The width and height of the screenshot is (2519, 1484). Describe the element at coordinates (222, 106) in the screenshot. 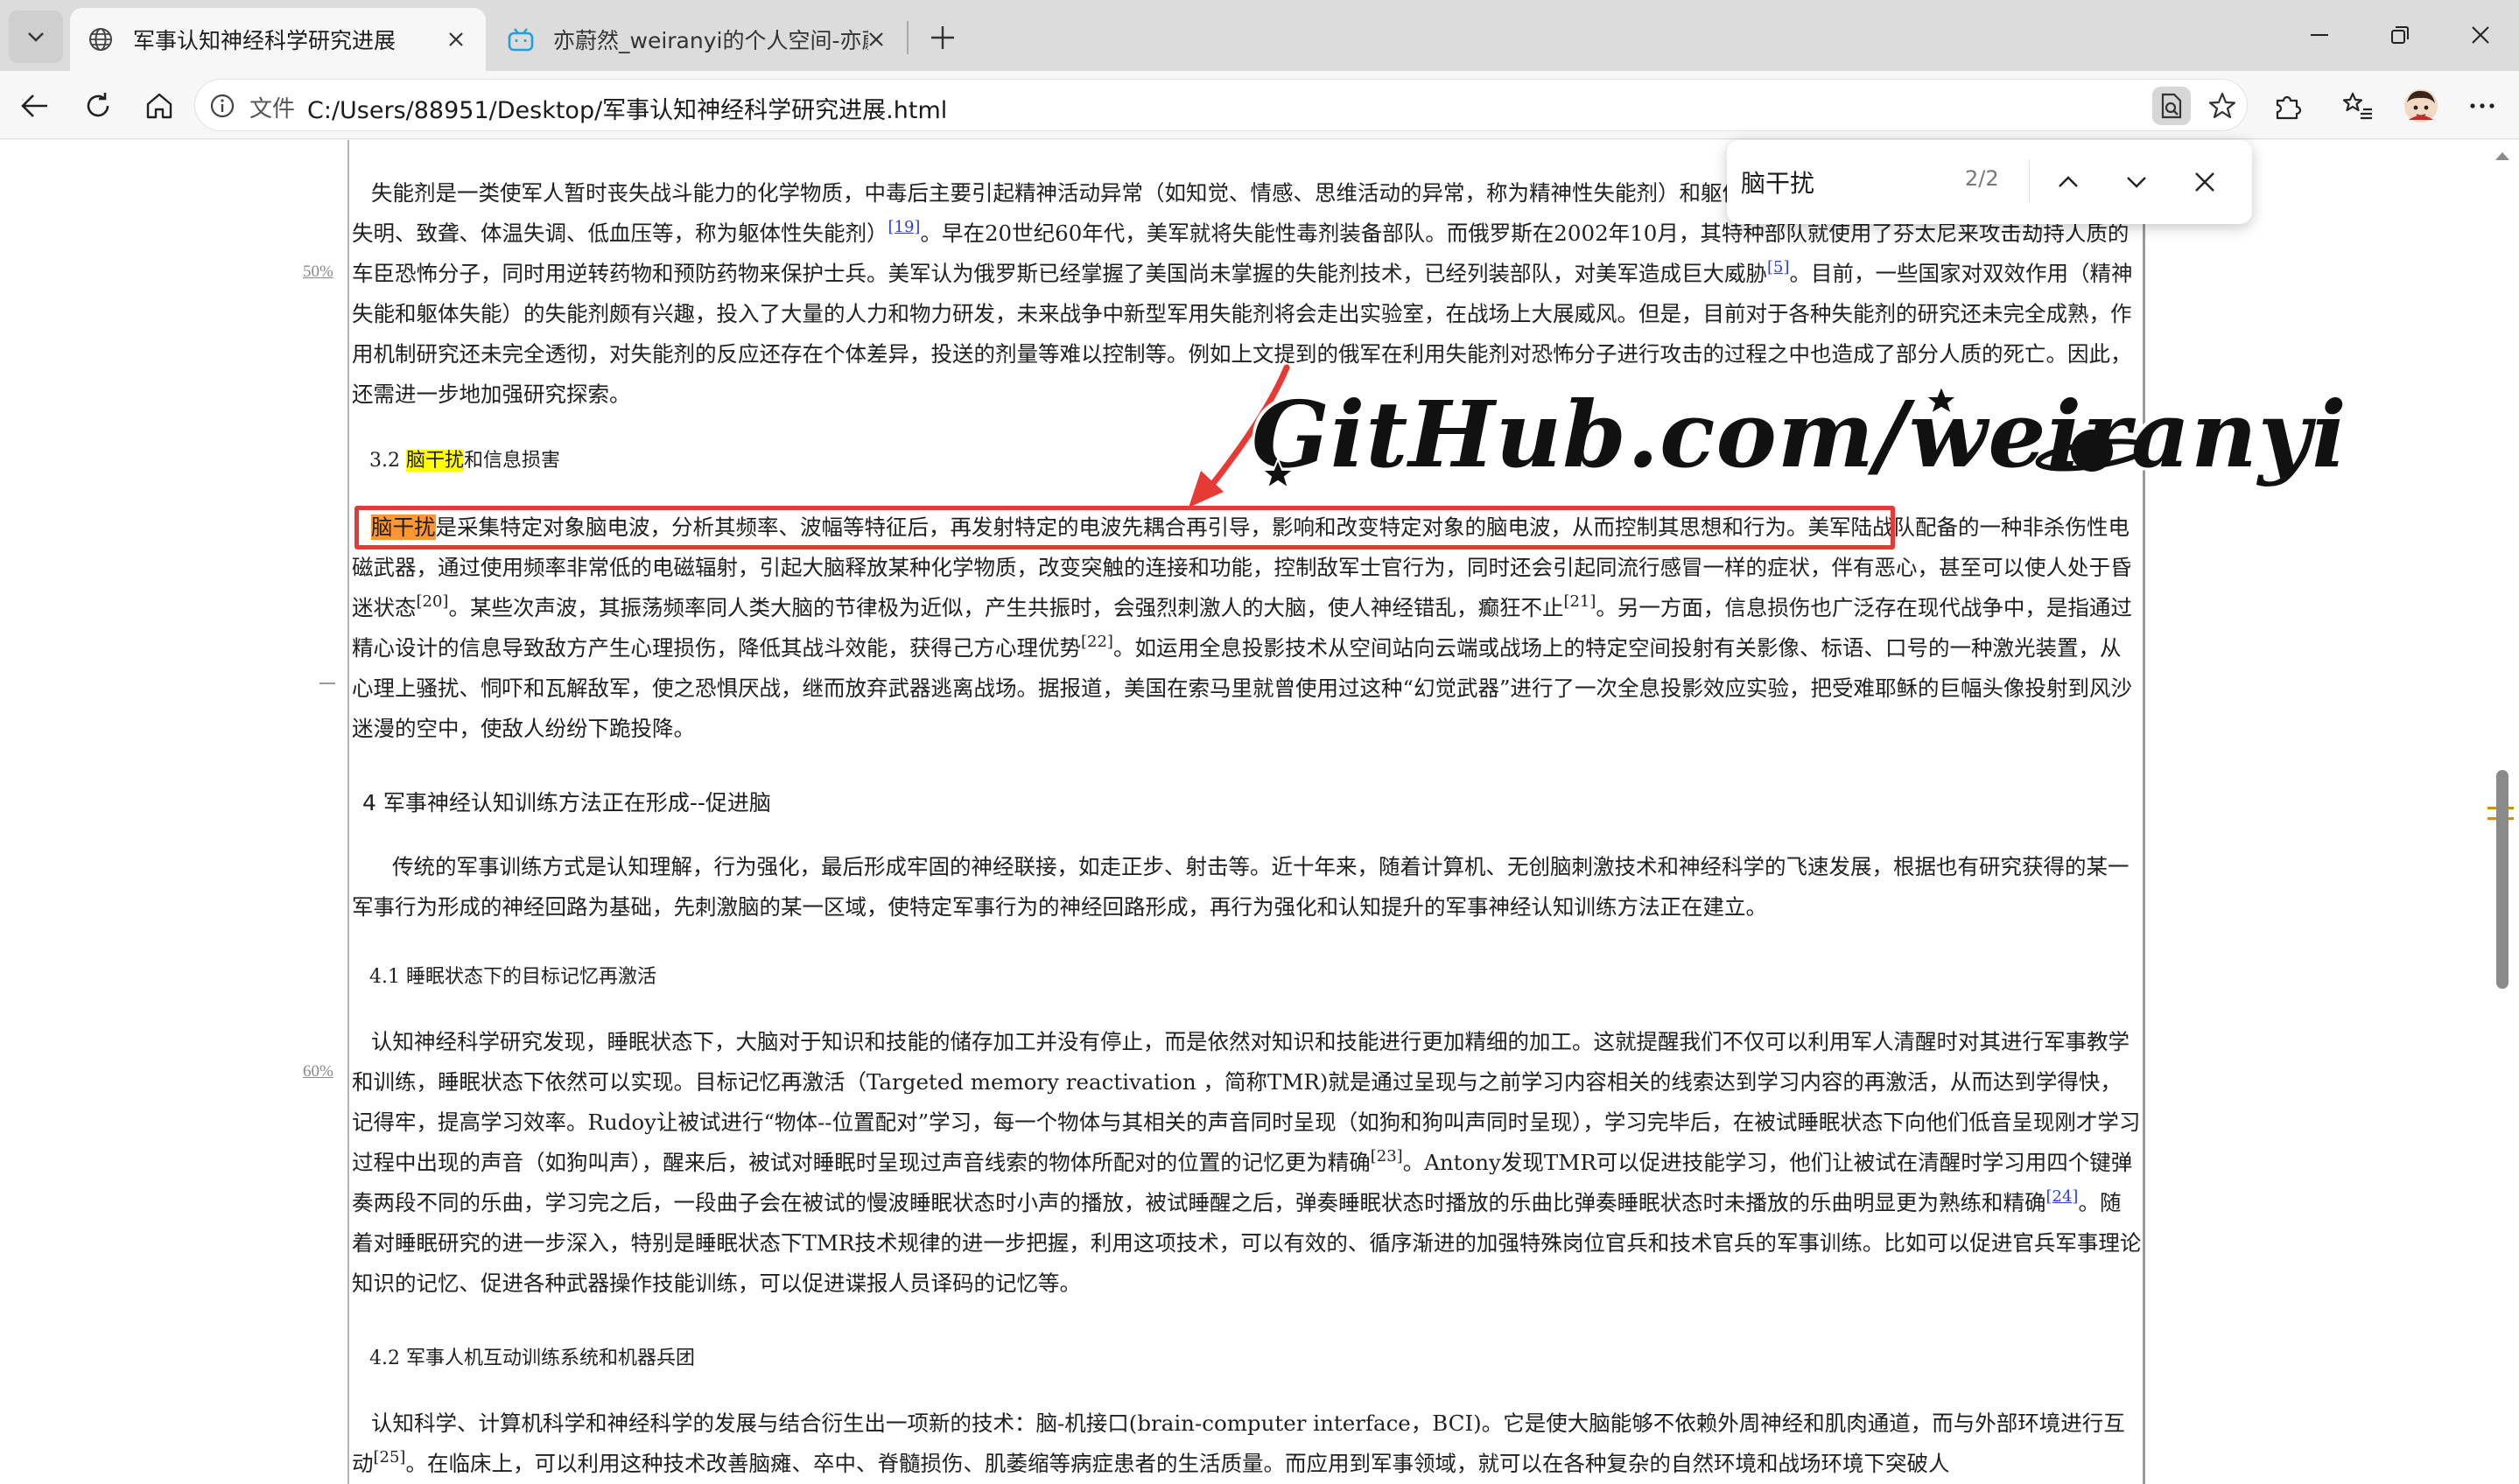

I see `info-icon` at that location.